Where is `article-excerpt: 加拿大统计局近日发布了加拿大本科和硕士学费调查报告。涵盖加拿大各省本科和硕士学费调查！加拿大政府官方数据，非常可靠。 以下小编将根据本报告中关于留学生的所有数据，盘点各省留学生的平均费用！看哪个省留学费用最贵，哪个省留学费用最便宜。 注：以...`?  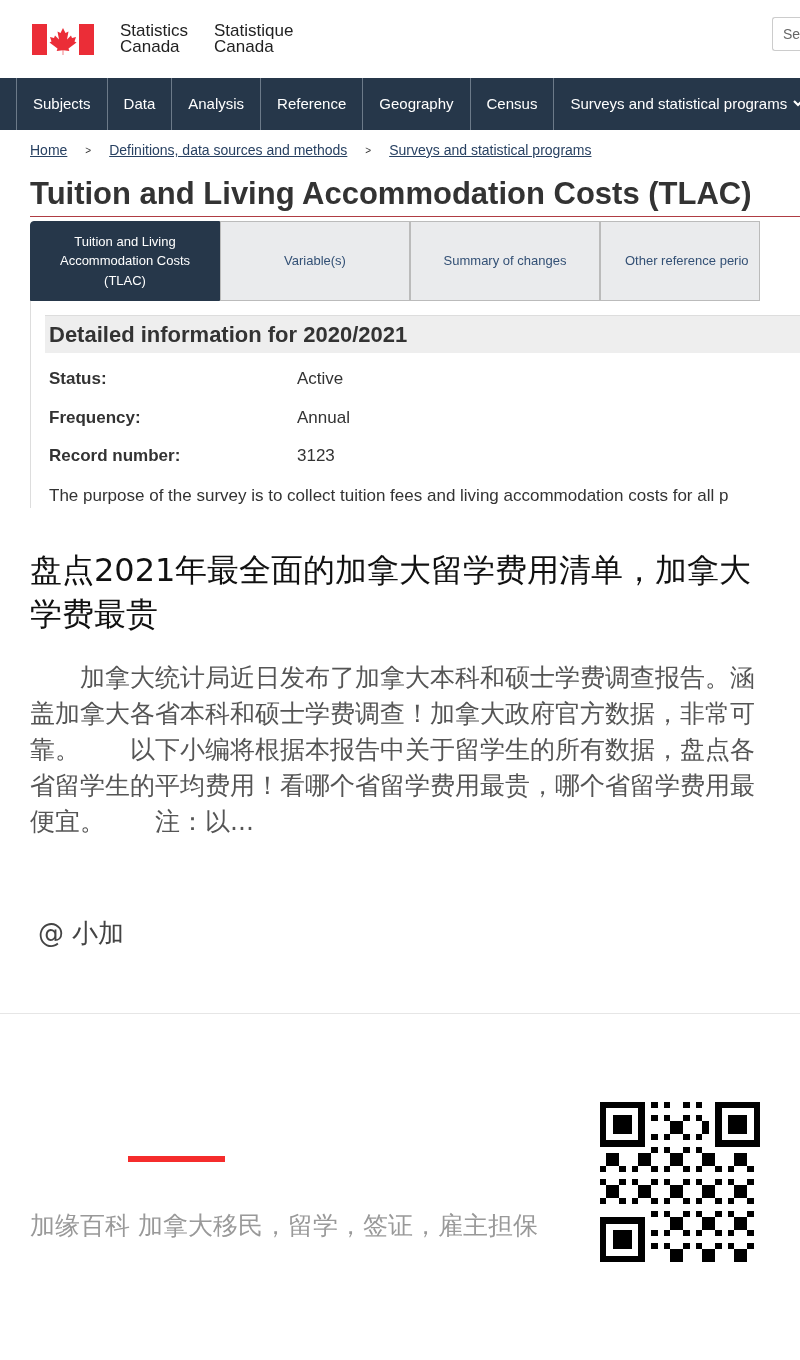
article-excerpt: 加拿大统计局近日发布了加拿大本科和硕士学费调查报告。涵盖加拿大各省本科和硕士学费调查！加拿大政府官方数据，非常可靠。 以下小编将根据本报告中关于留学生的所有数据，盘点各省留学生的平均费用！看哪个省留学费用最贵，哪个省留学费用最便宜。 注：以... is located at coordinates (393, 750).